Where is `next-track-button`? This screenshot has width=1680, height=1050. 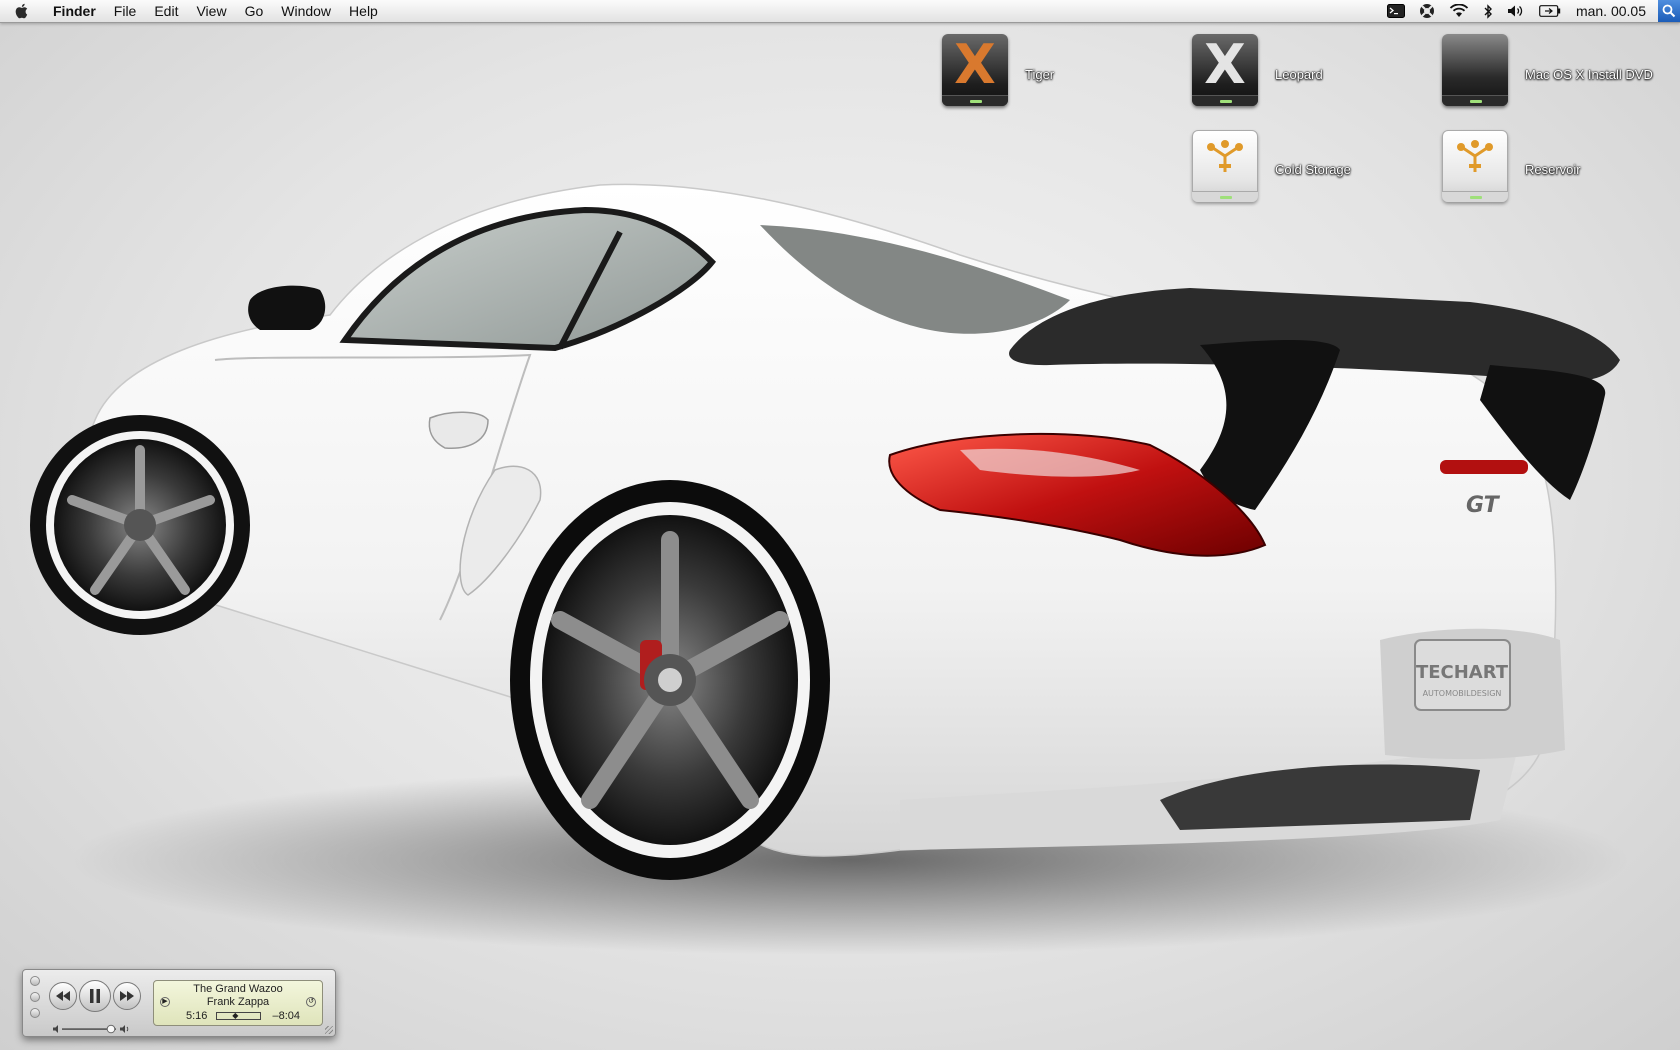
next-track-button is located at coordinates (127, 996).